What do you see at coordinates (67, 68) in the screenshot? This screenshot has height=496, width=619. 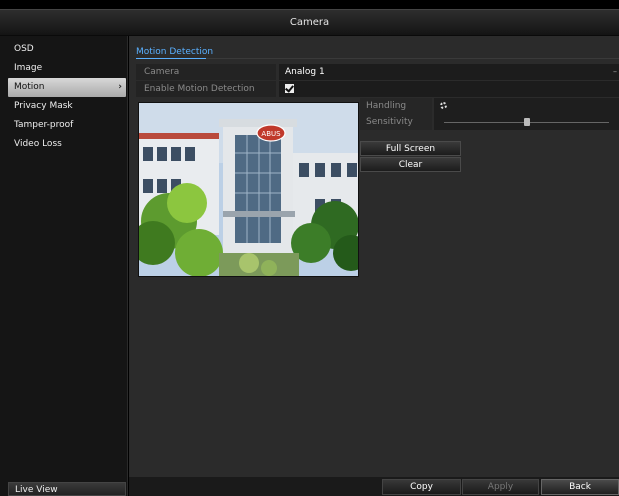 I see `sidebar-item-image: Image` at bounding box center [67, 68].